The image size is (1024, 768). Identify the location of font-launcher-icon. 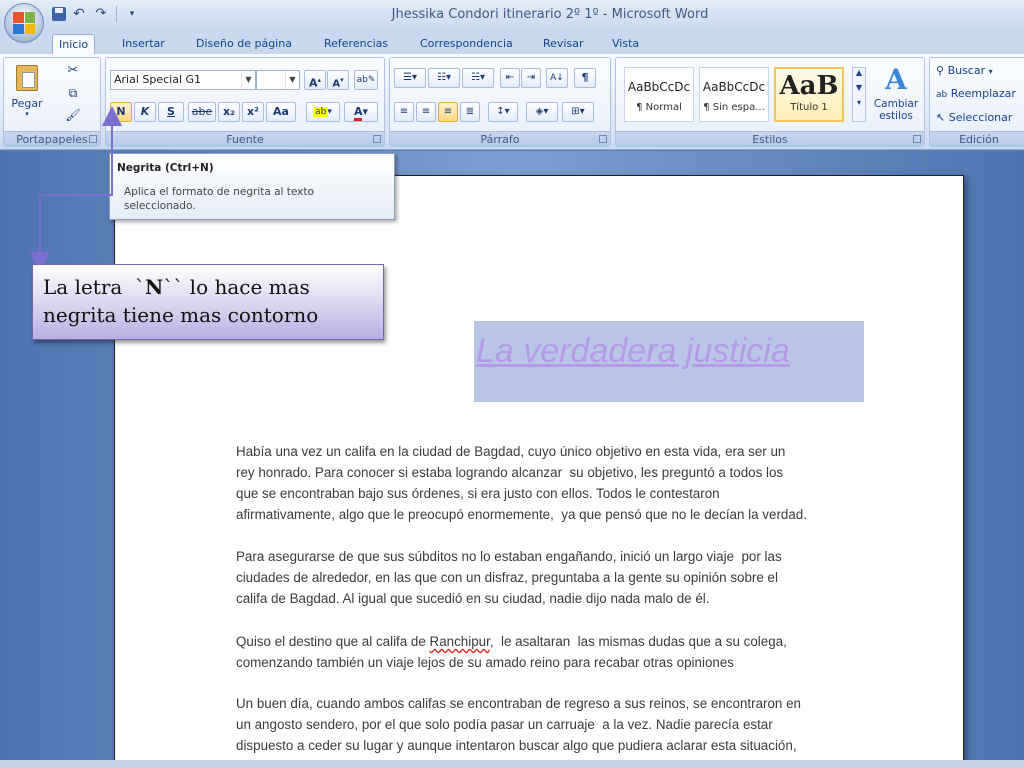
(377, 139).